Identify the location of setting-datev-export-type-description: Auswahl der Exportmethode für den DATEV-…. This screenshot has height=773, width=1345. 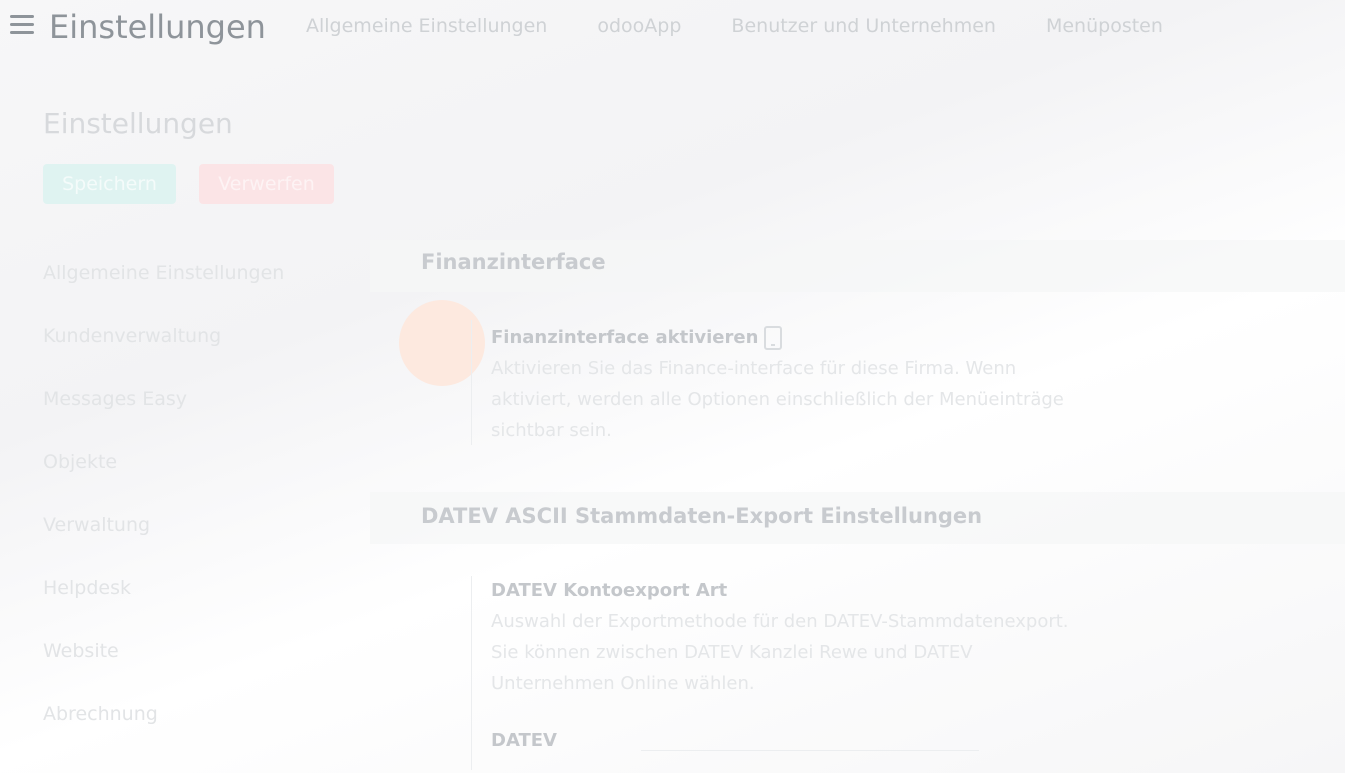
(780, 652).